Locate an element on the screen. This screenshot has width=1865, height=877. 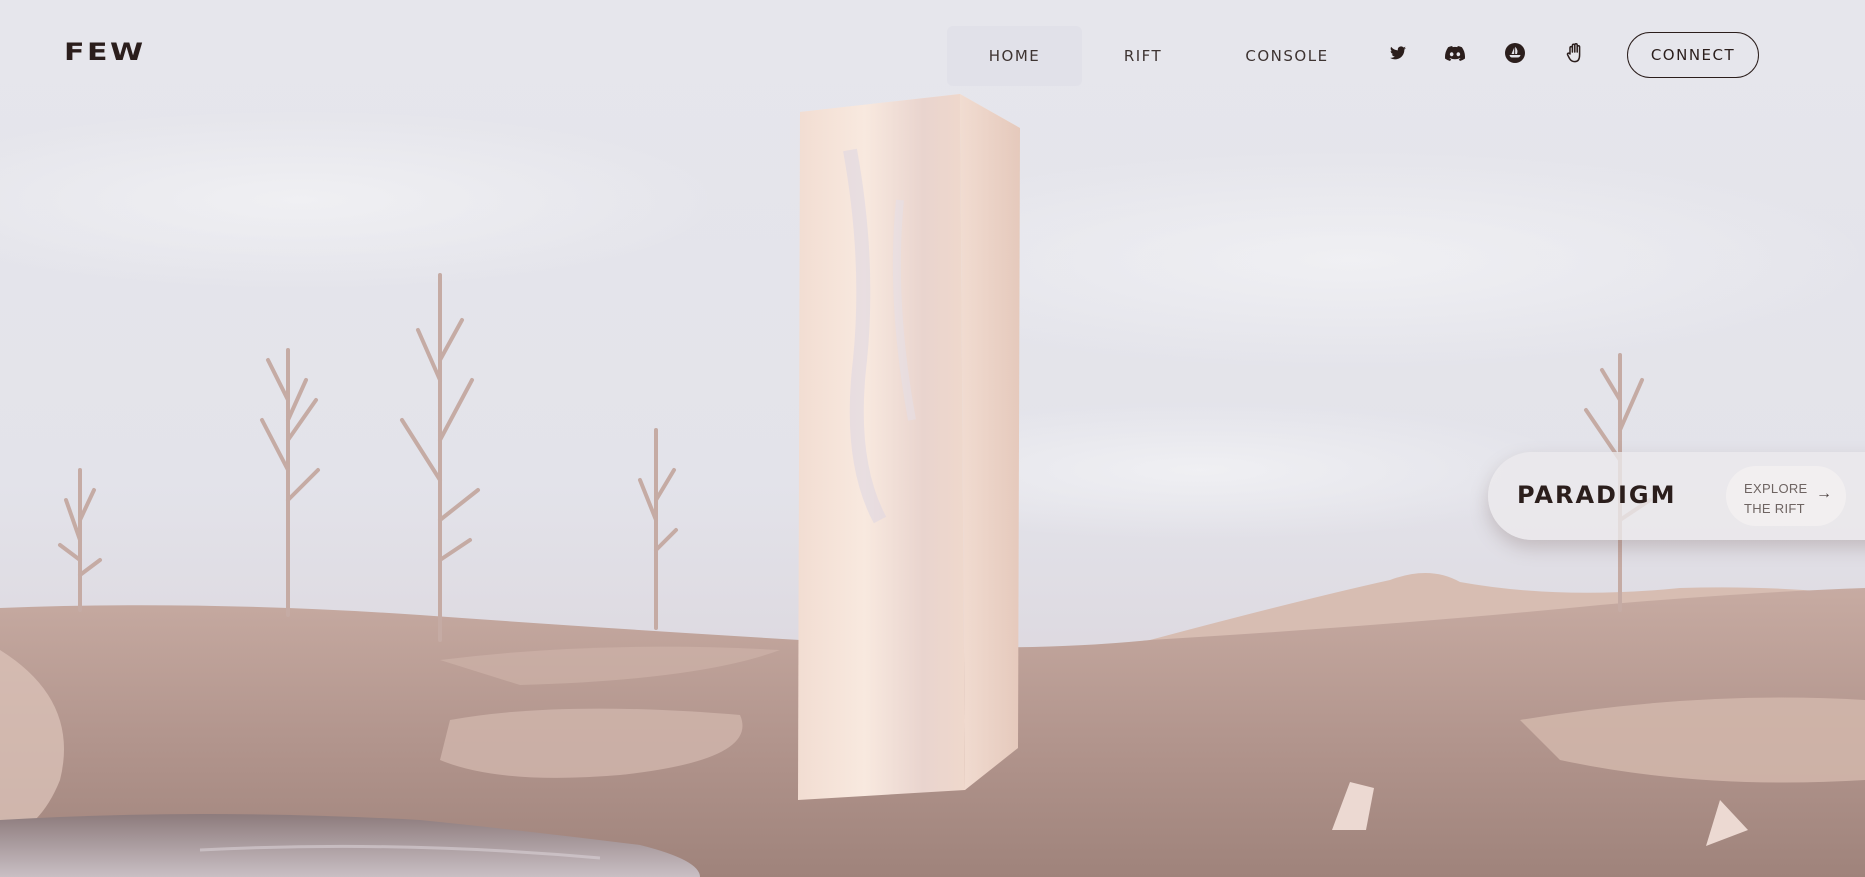
connect-button: CONNECT is located at coordinates (1693, 55).